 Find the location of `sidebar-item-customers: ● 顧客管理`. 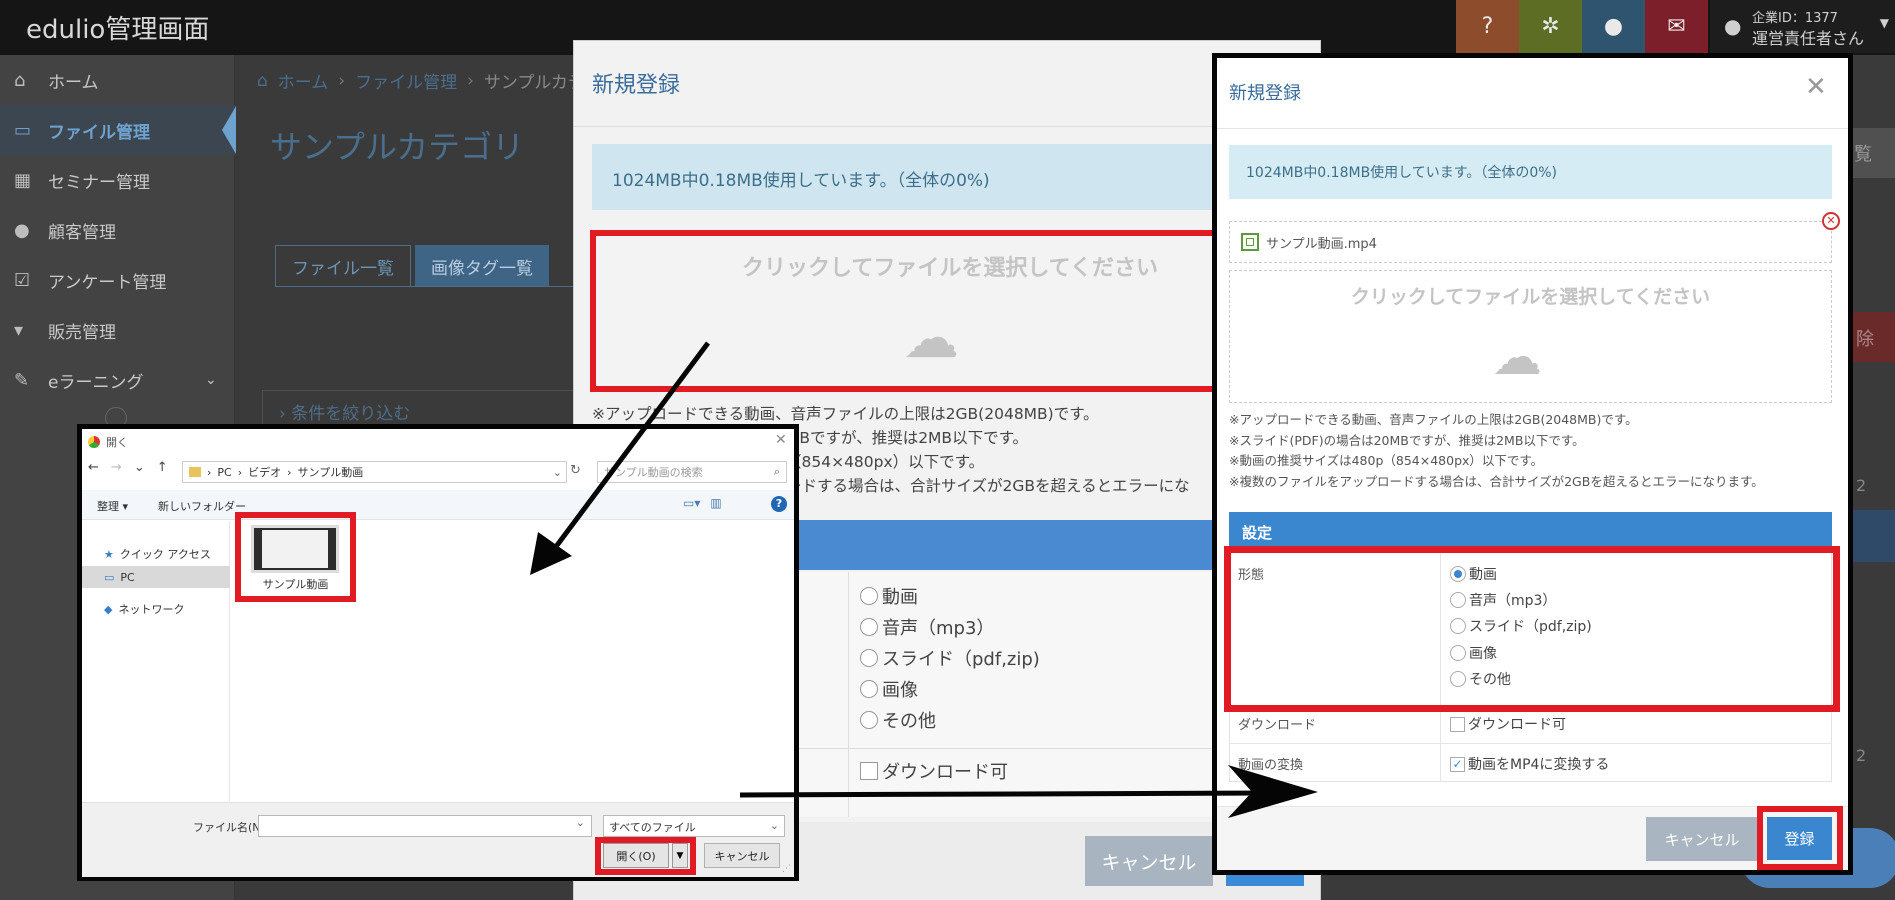

sidebar-item-customers: ● 顧客管理 is located at coordinates (117, 230).